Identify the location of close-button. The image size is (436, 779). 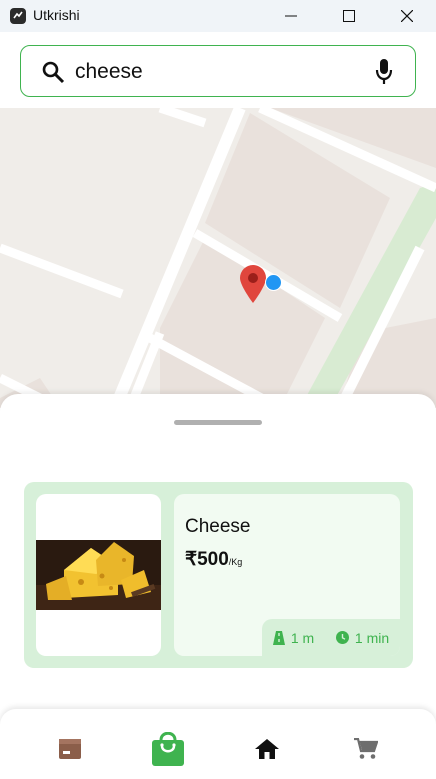
(407, 16).